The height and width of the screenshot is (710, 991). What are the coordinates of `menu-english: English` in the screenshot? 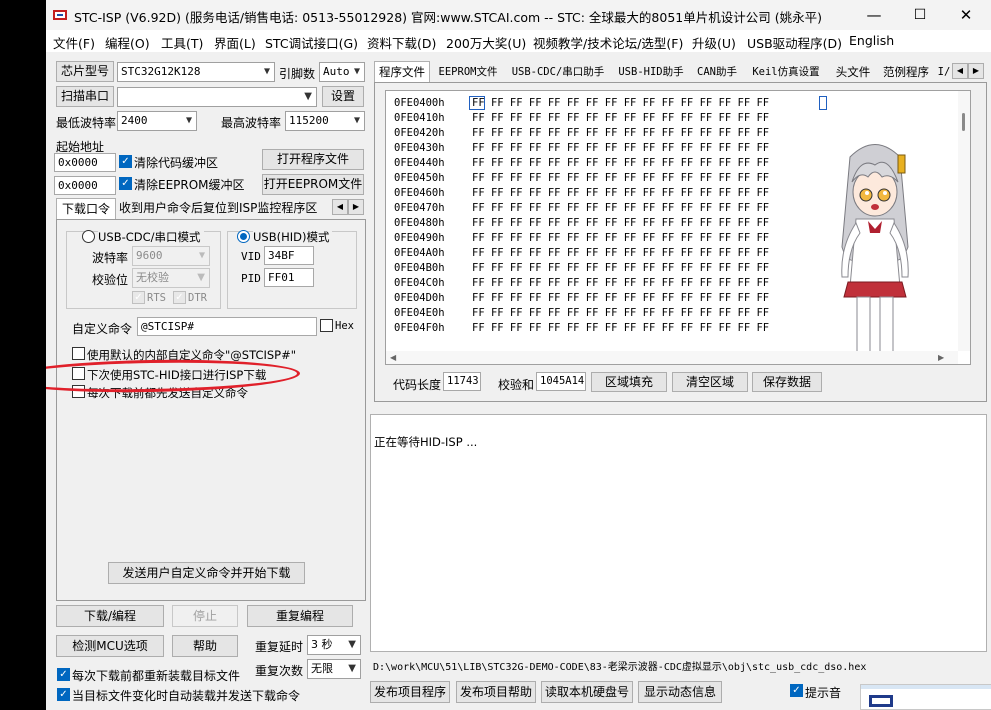 It's located at (871, 40).